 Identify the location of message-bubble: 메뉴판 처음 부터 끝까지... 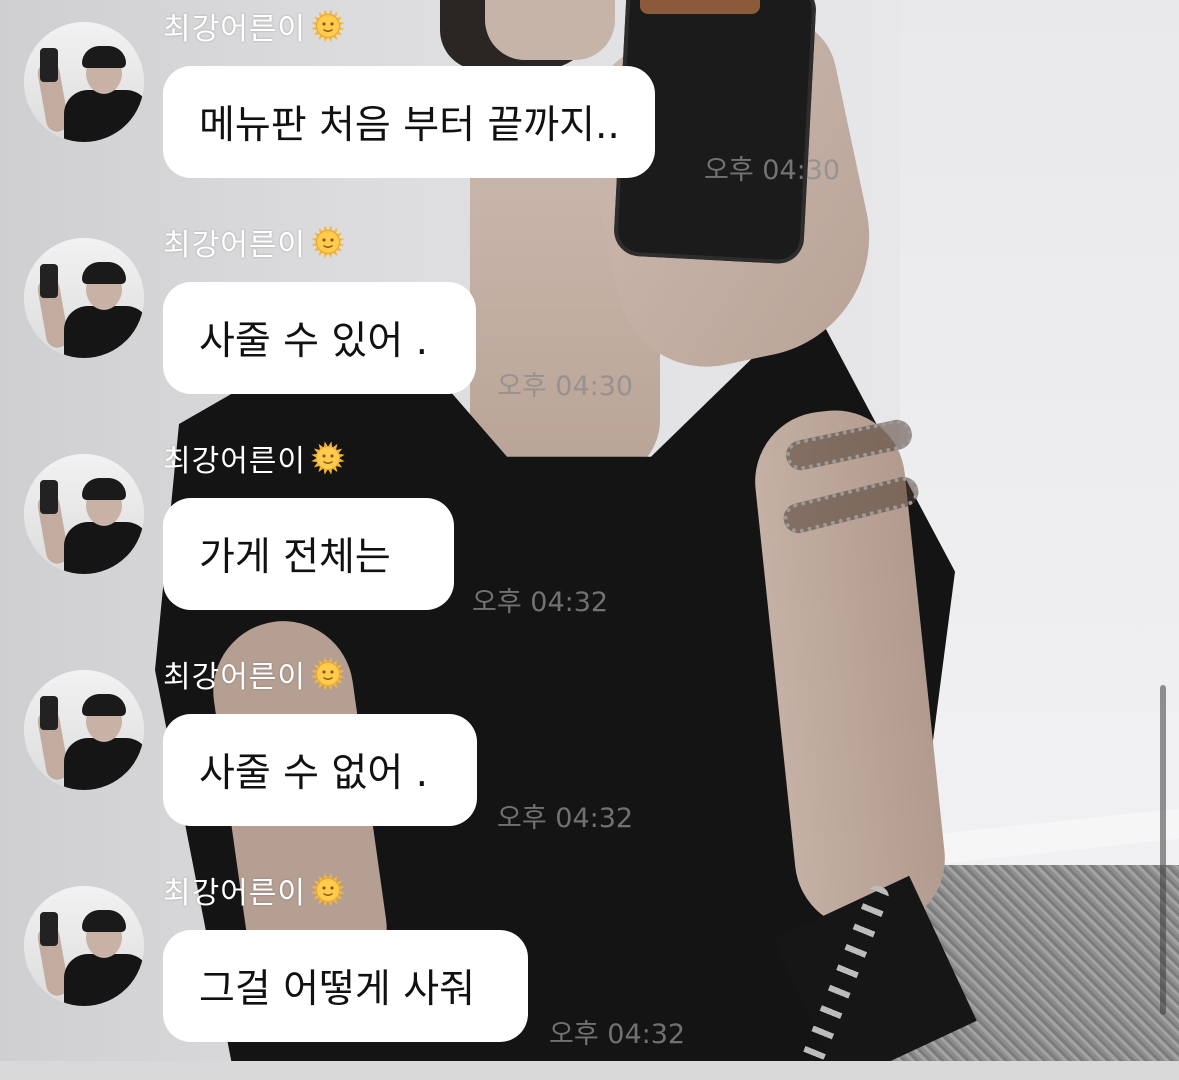
(409, 122).